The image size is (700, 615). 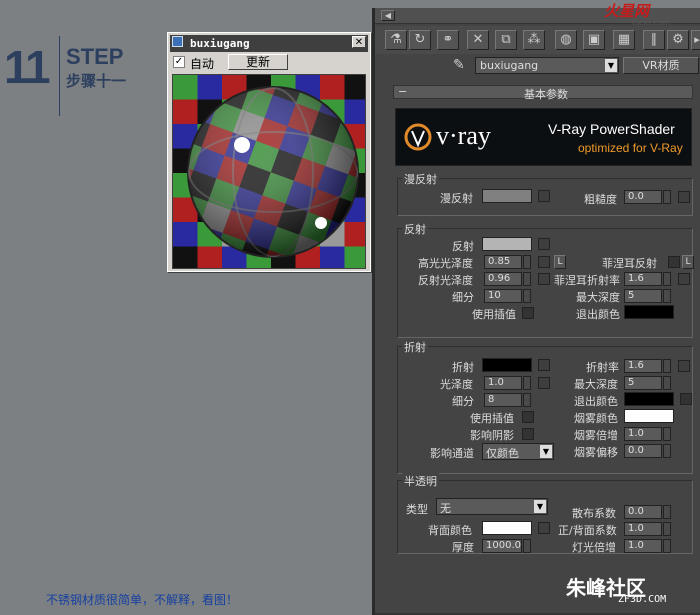 I want to click on refr-exit-color-checkbox, so click(x=686, y=399).